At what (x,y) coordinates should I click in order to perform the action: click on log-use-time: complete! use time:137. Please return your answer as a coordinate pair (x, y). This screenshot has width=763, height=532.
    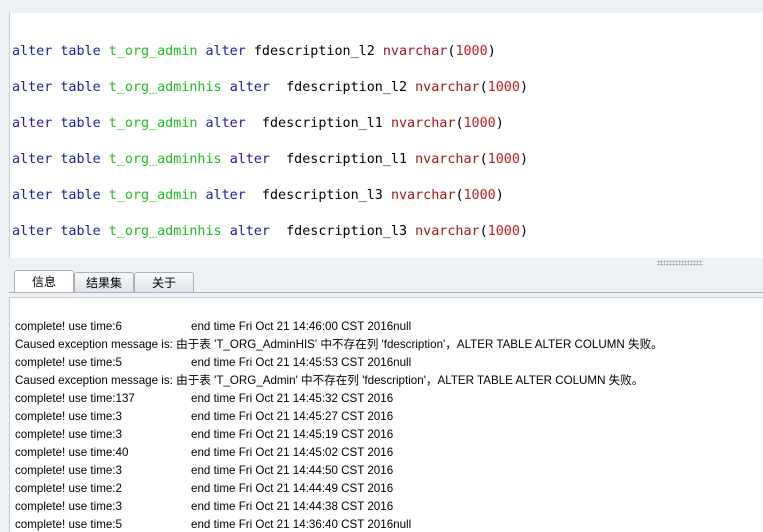
    Looking at the image, I should click on (75, 398).